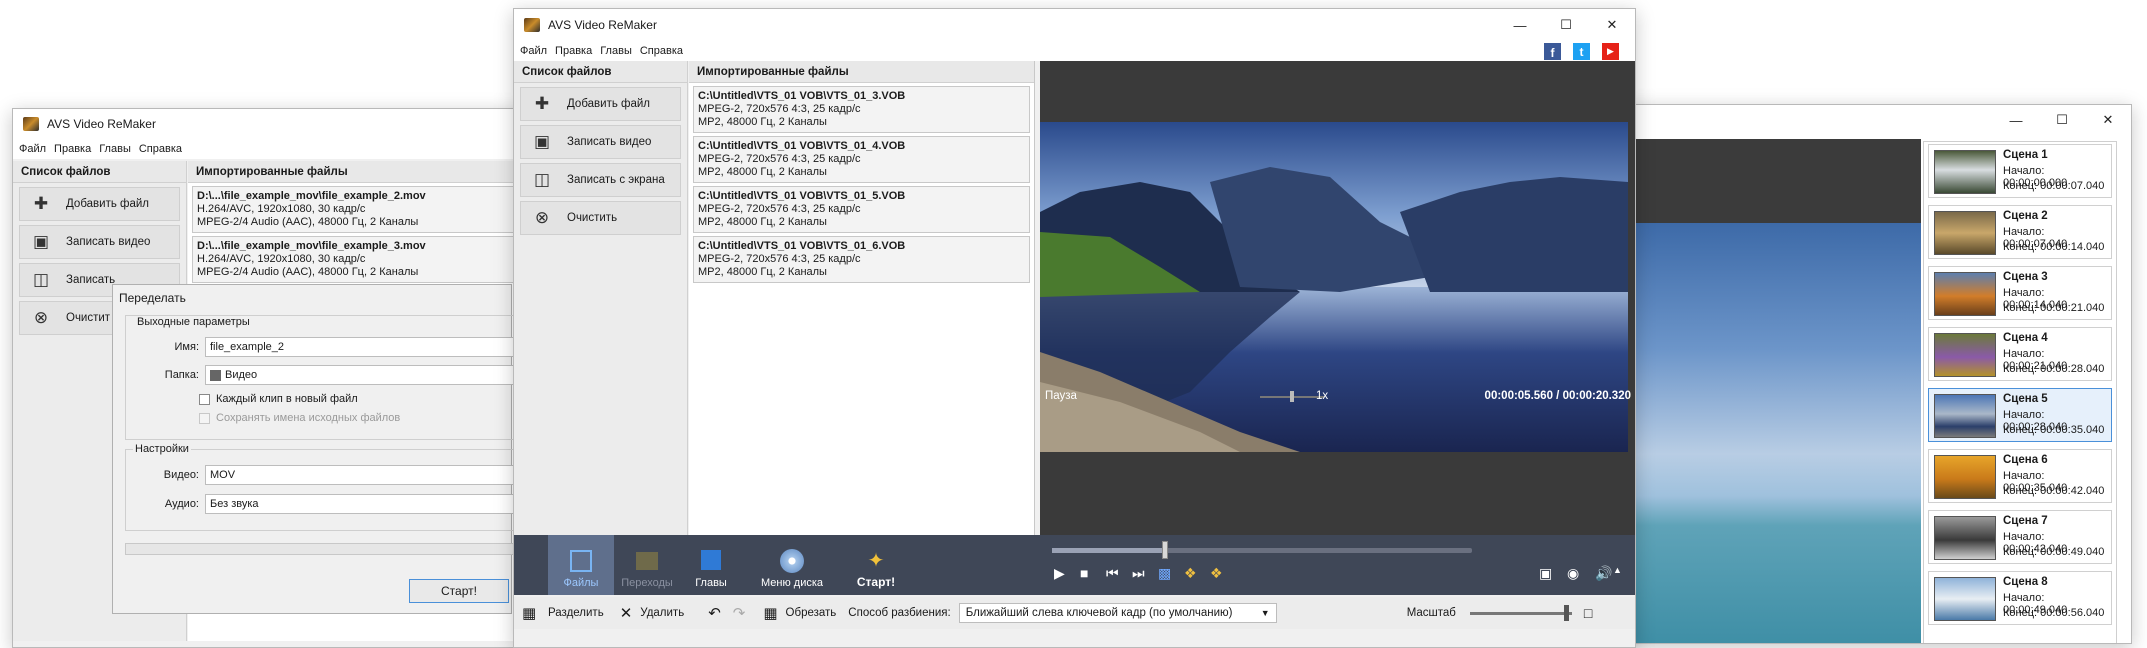  I want to click on previous-frame-icon: ⏮, so click(1119, 573).